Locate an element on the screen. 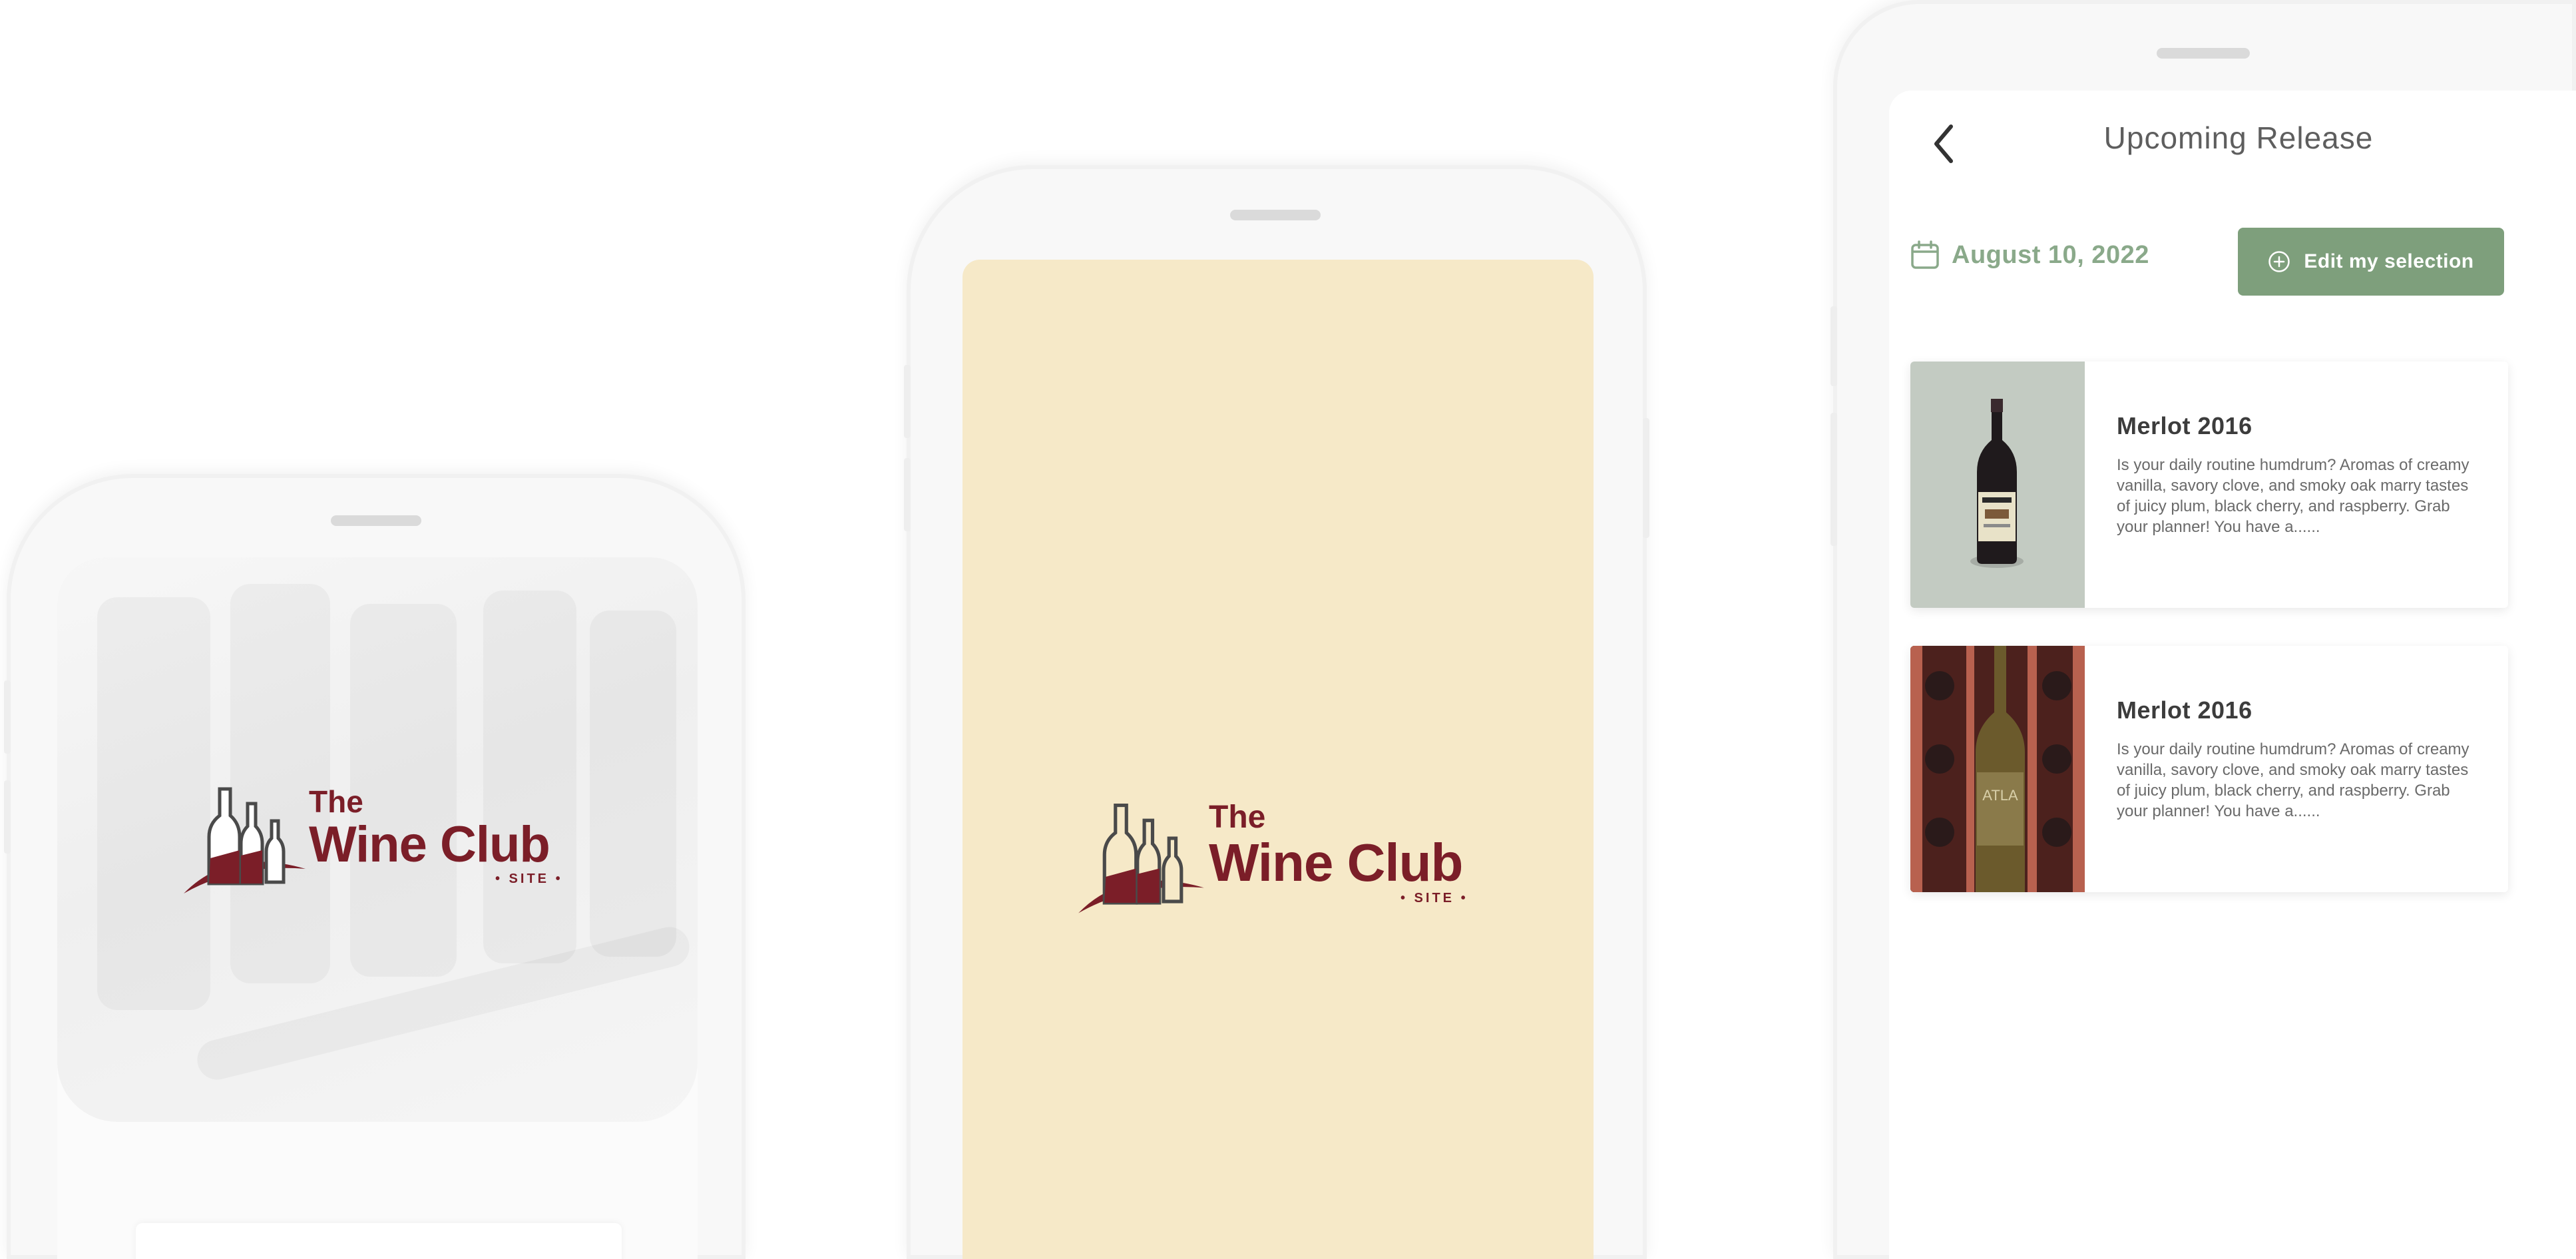  hero-image: The Wine Club • SITE • is located at coordinates (377, 839).